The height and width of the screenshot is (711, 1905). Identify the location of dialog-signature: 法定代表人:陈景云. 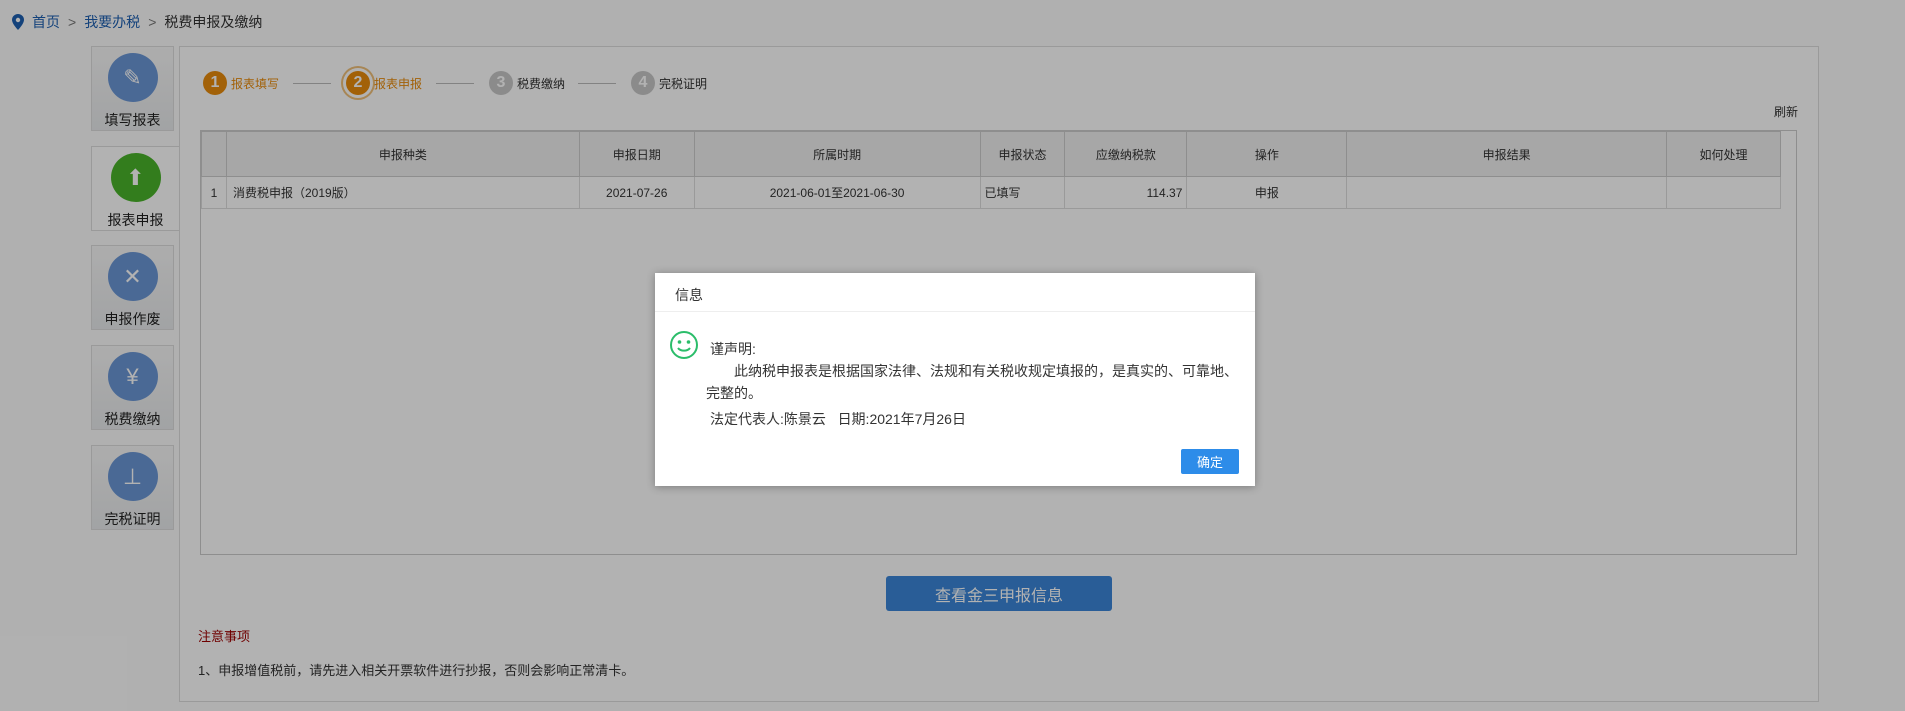
(768, 419).